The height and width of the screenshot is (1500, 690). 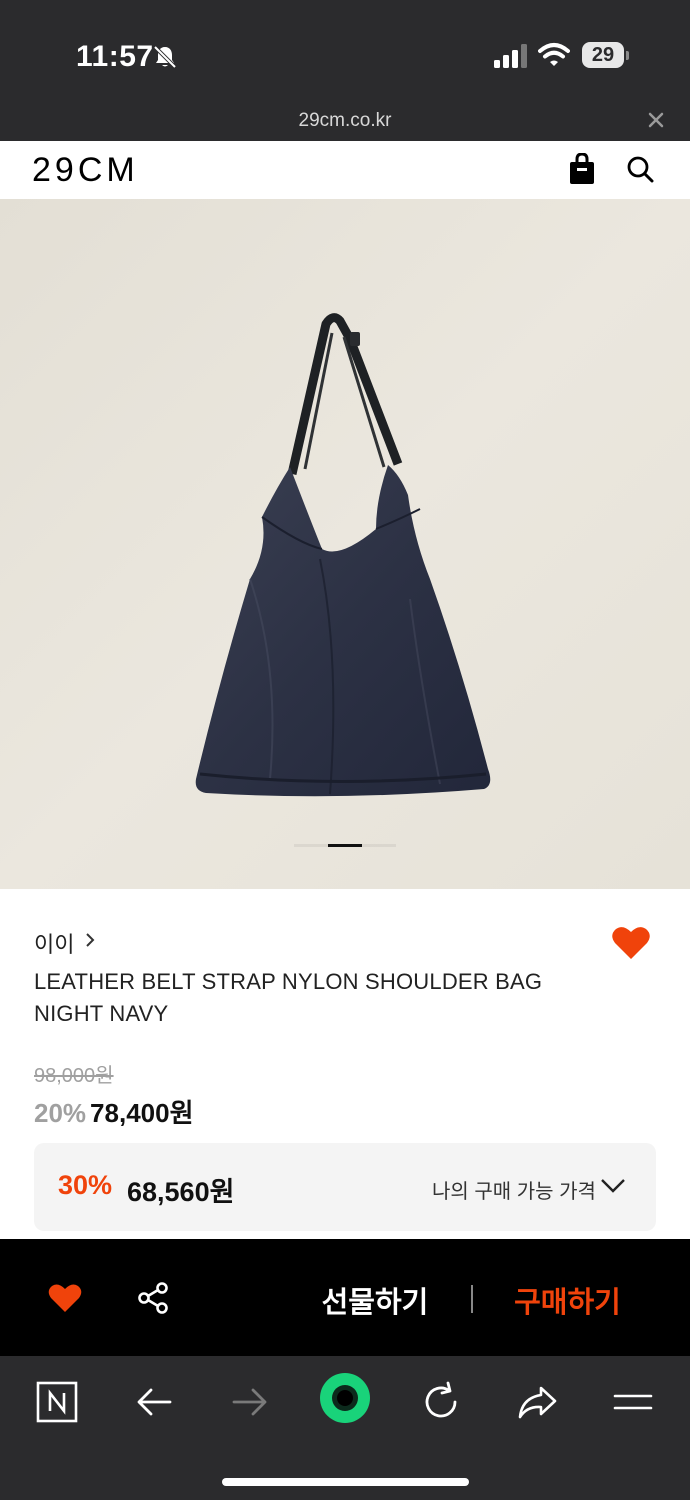 I want to click on menu-icon, so click(x=633, y=1402).